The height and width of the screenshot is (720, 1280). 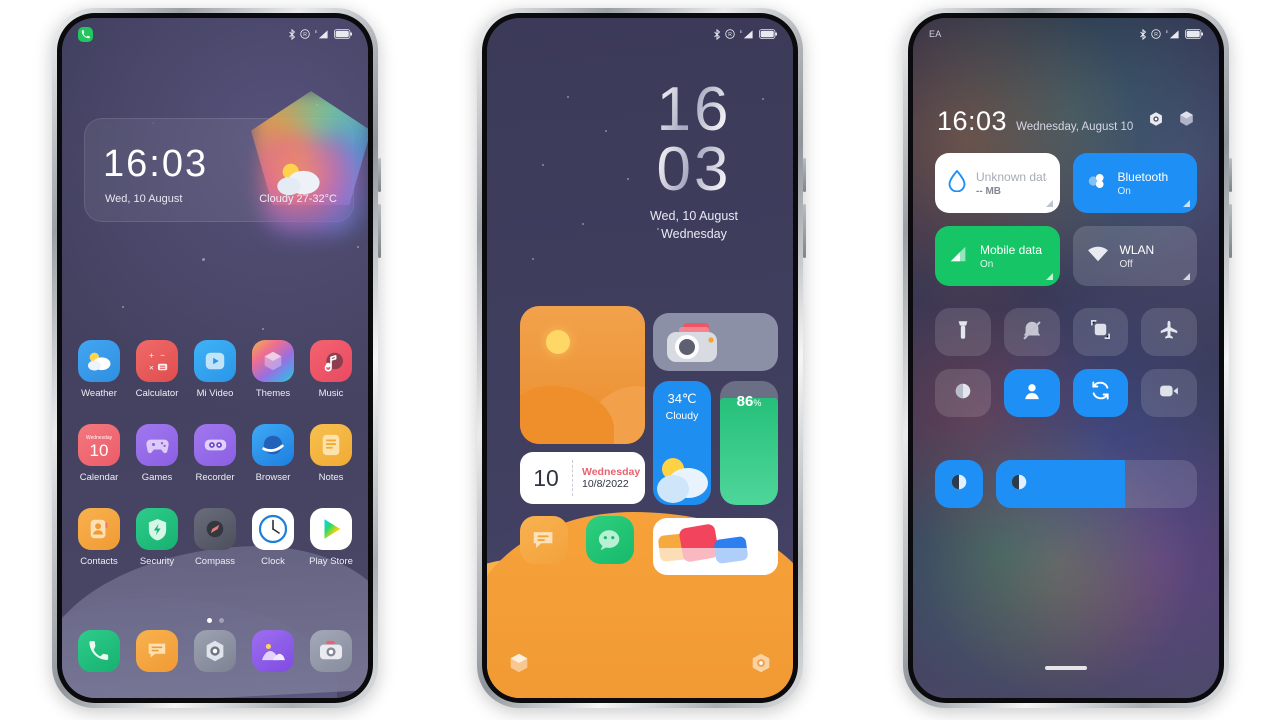 I want to click on page-dot-active, so click(x=209, y=620).